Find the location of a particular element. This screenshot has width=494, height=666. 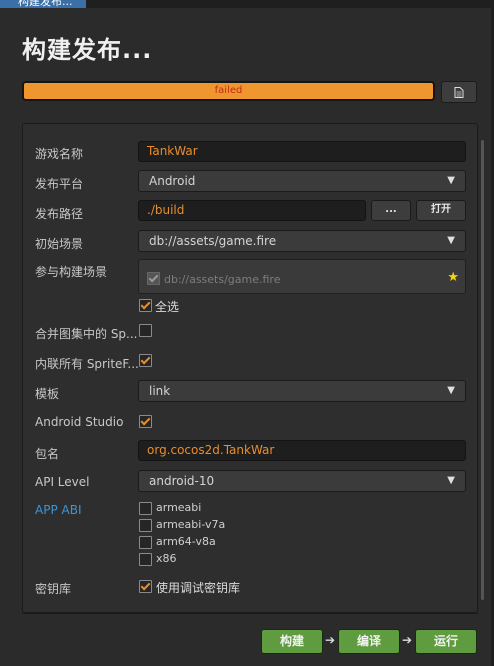

platform-select: Android ▼ is located at coordinates (302, 181).